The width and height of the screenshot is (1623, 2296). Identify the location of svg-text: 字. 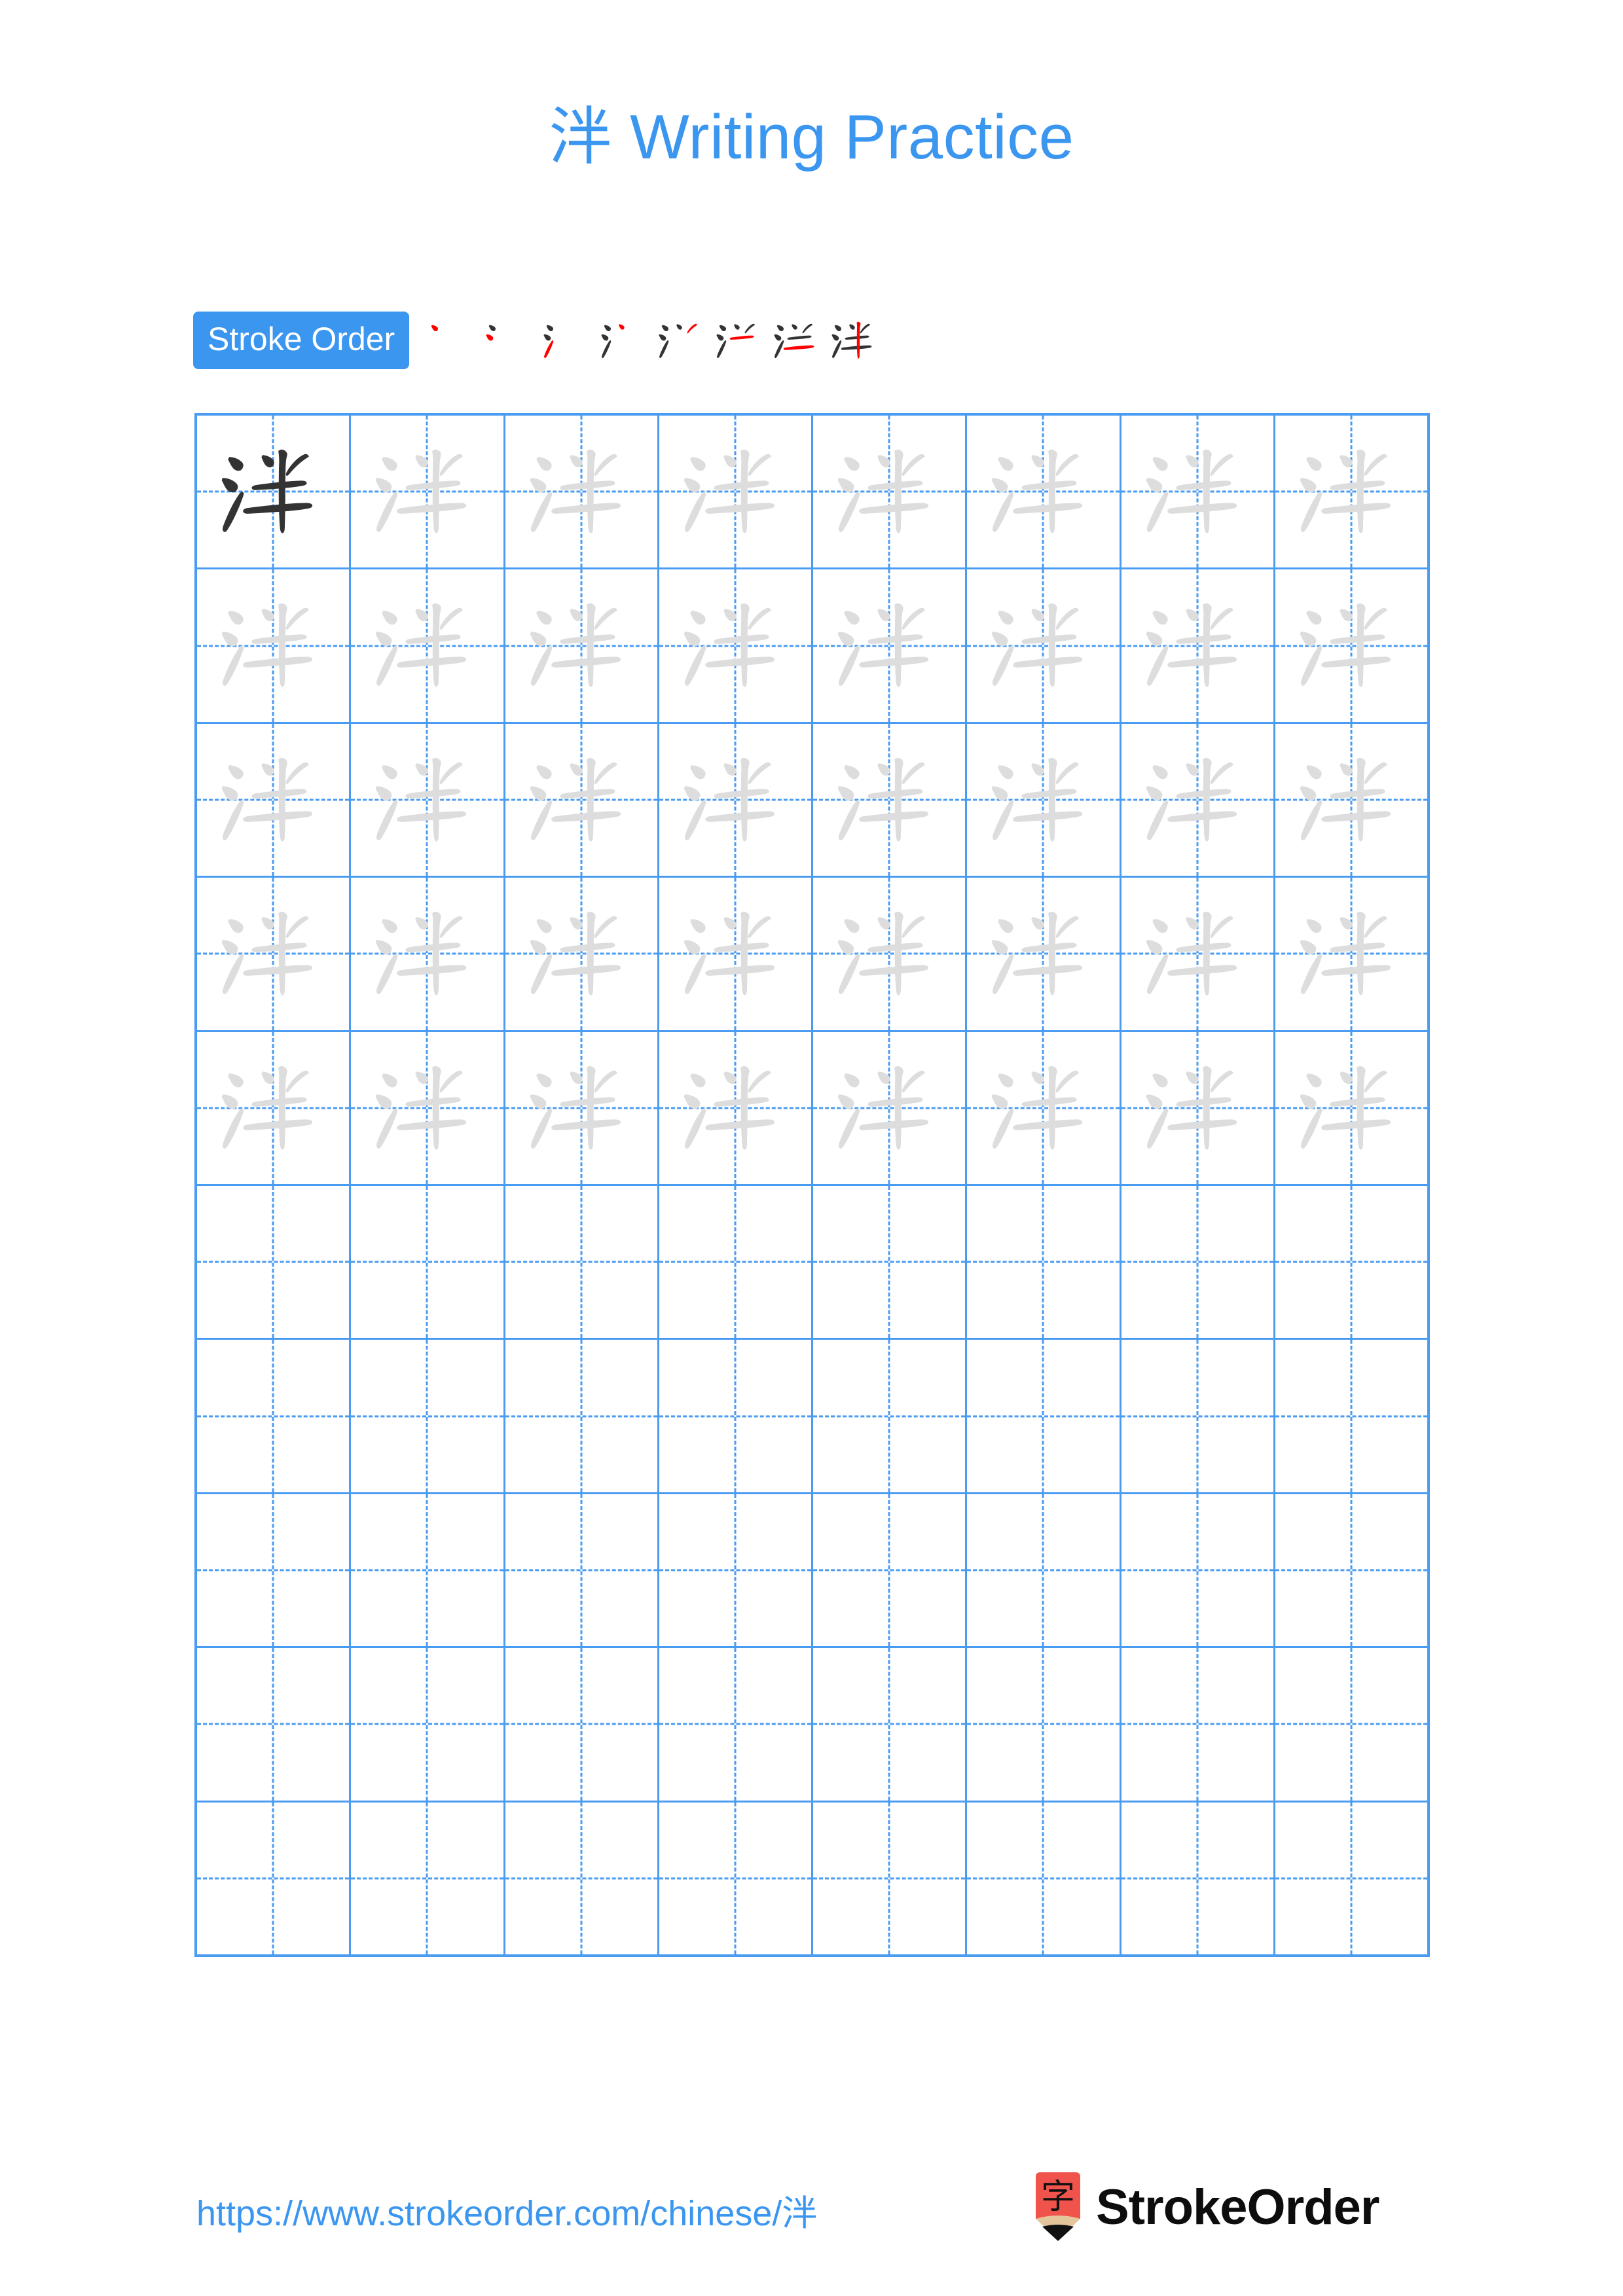
(1058, 2197).